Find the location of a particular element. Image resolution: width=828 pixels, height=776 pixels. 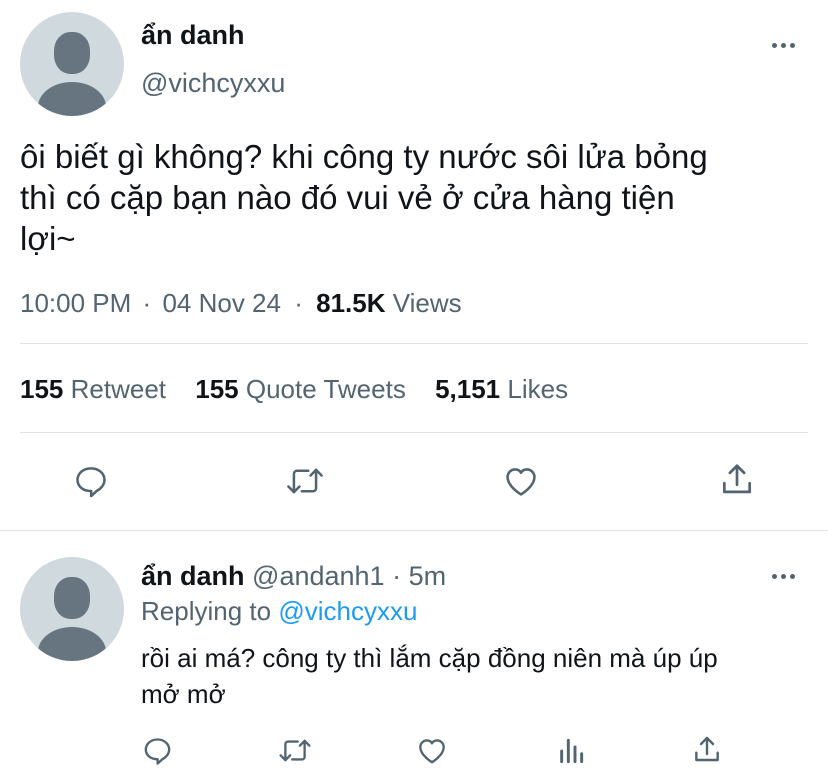

tweet-time: 10:00 PM is located at coordinates (75, 303).